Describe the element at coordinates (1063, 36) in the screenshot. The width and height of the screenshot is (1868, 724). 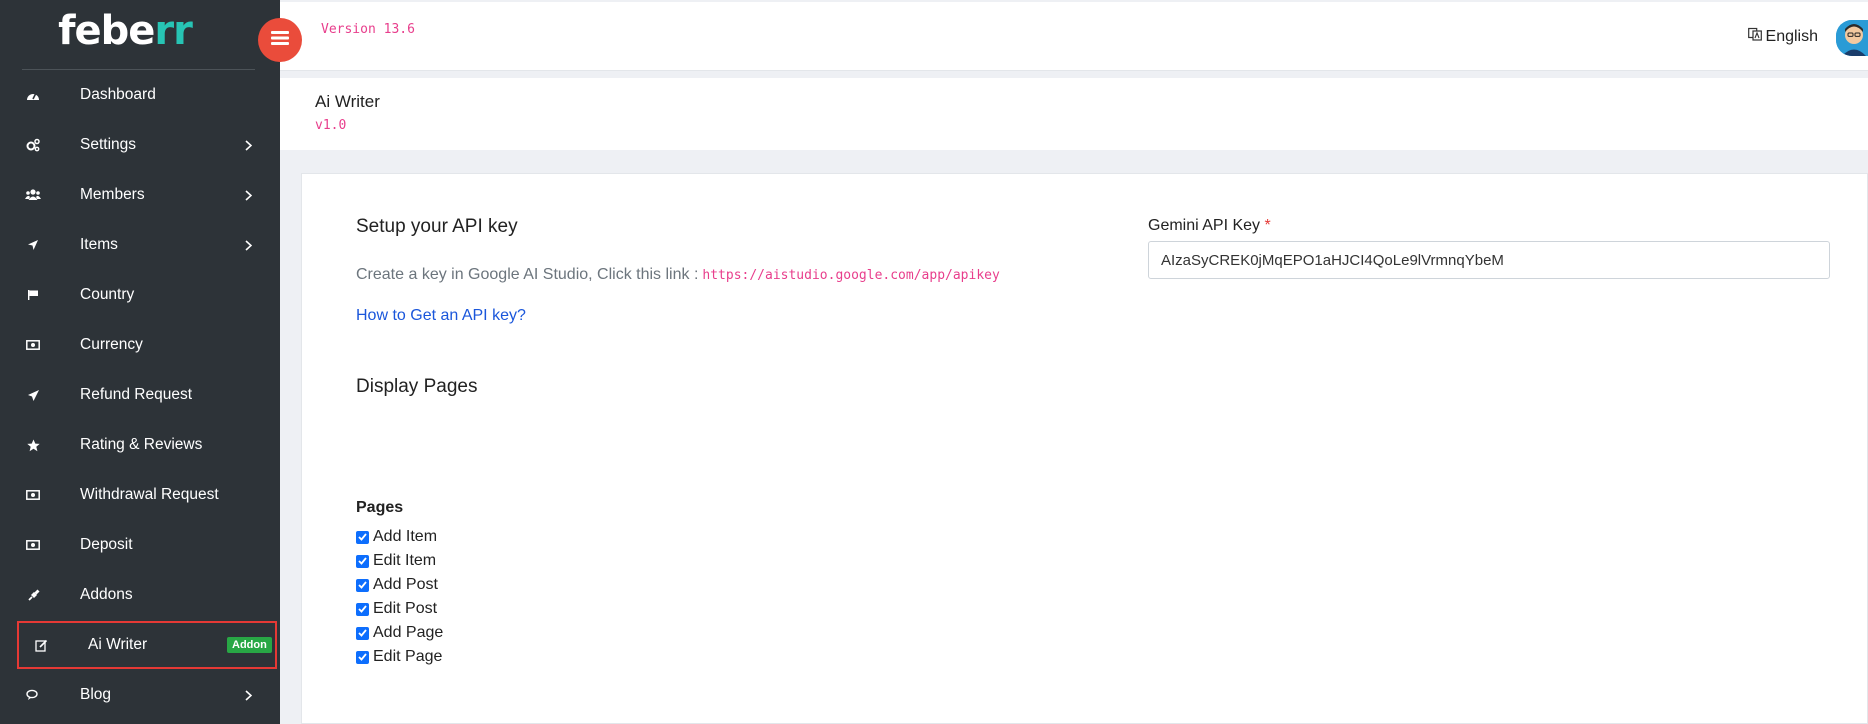
I see `topbar: Version 13.6 English` at that location.